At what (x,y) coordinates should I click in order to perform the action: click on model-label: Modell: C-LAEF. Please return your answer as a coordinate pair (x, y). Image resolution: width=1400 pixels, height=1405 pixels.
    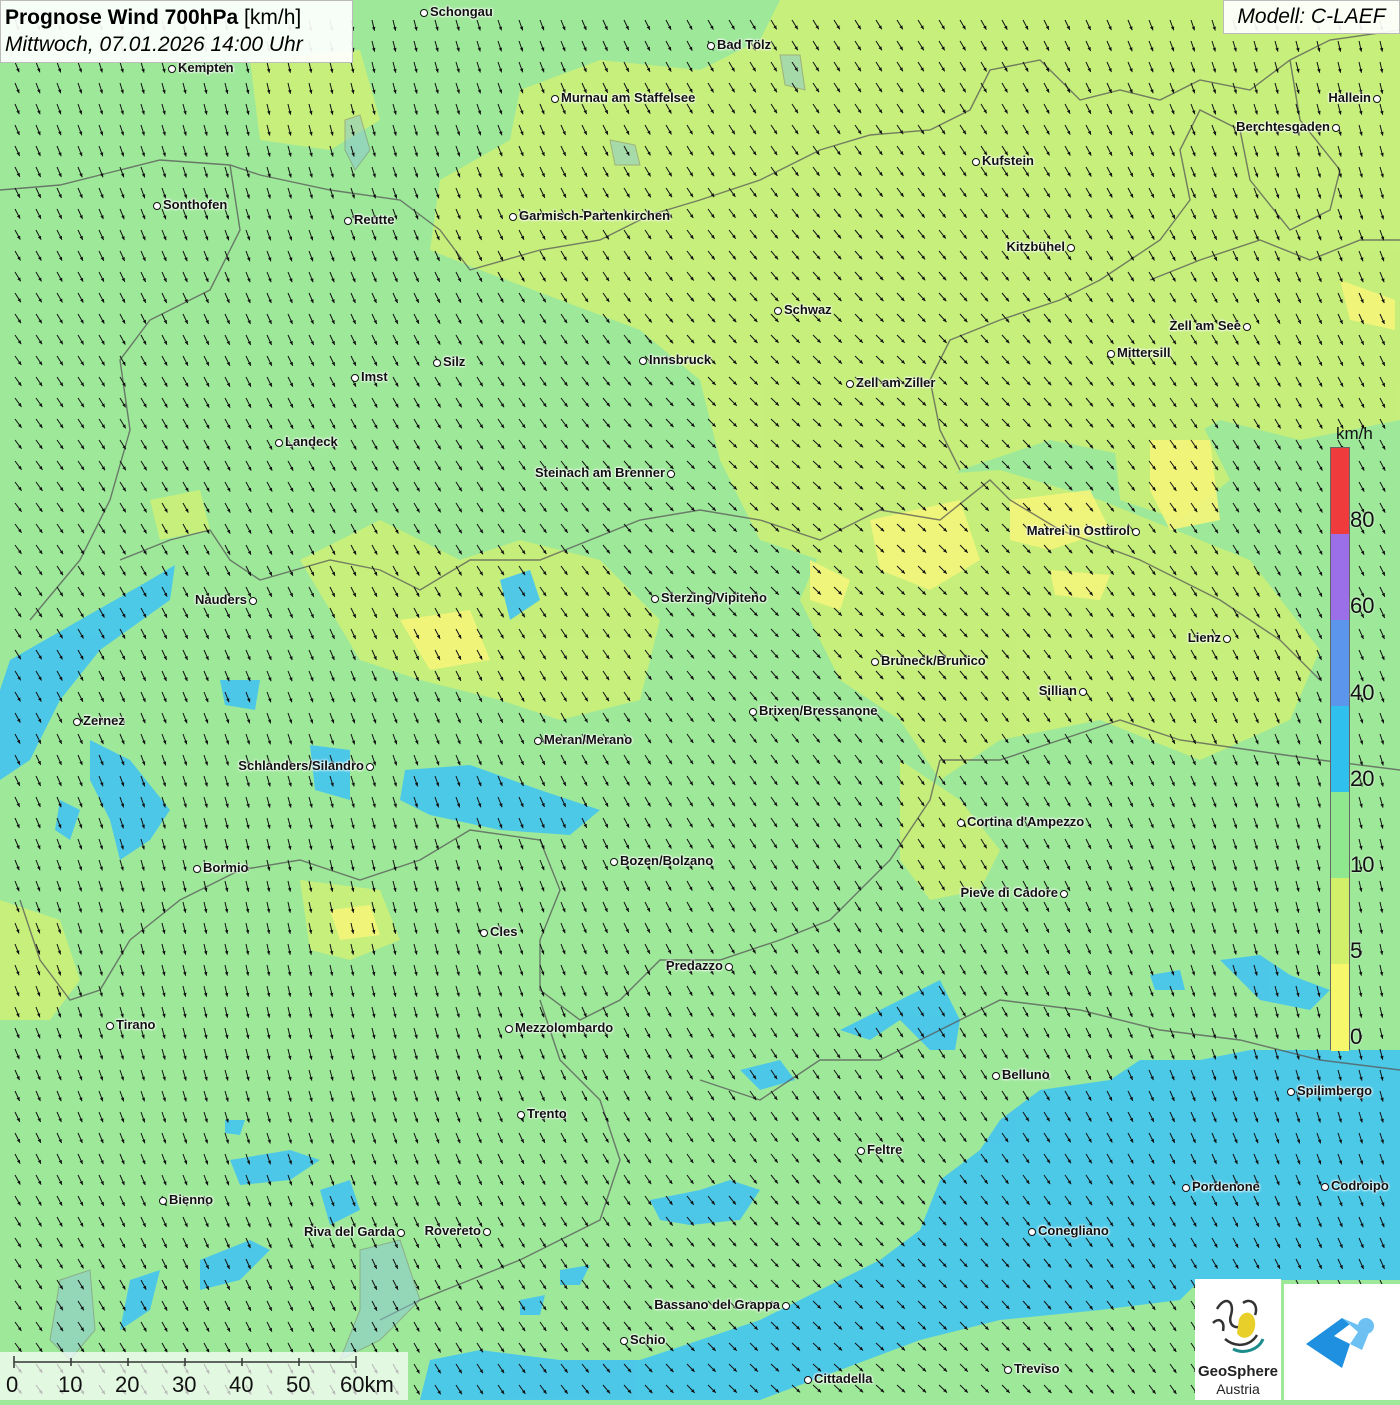
    Looking at the image, I should click on (1311, 17).